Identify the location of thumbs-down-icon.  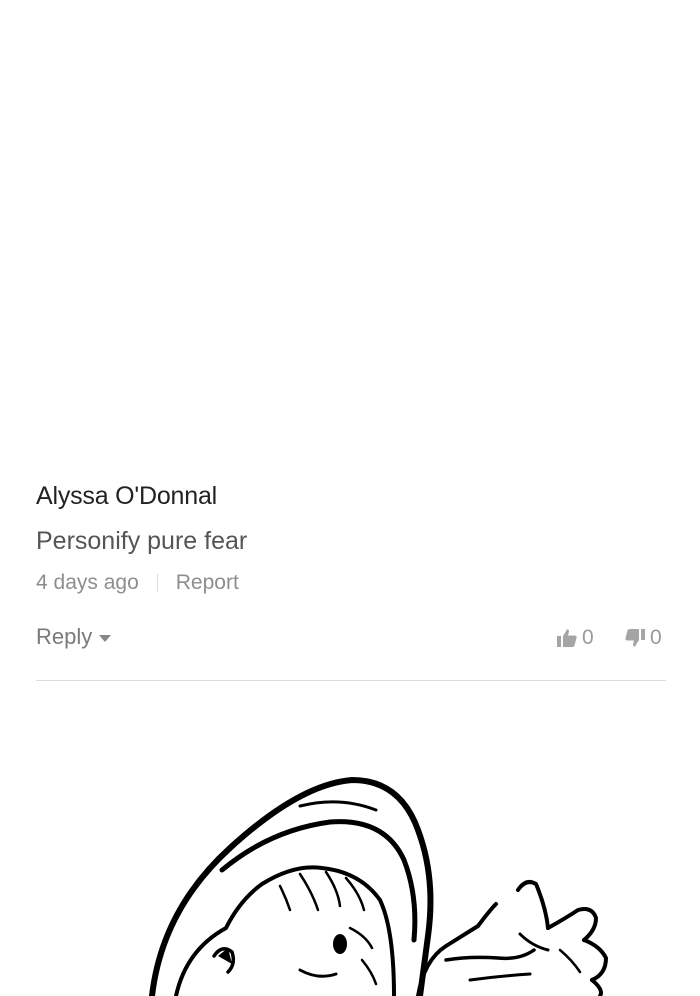
(635, 638).